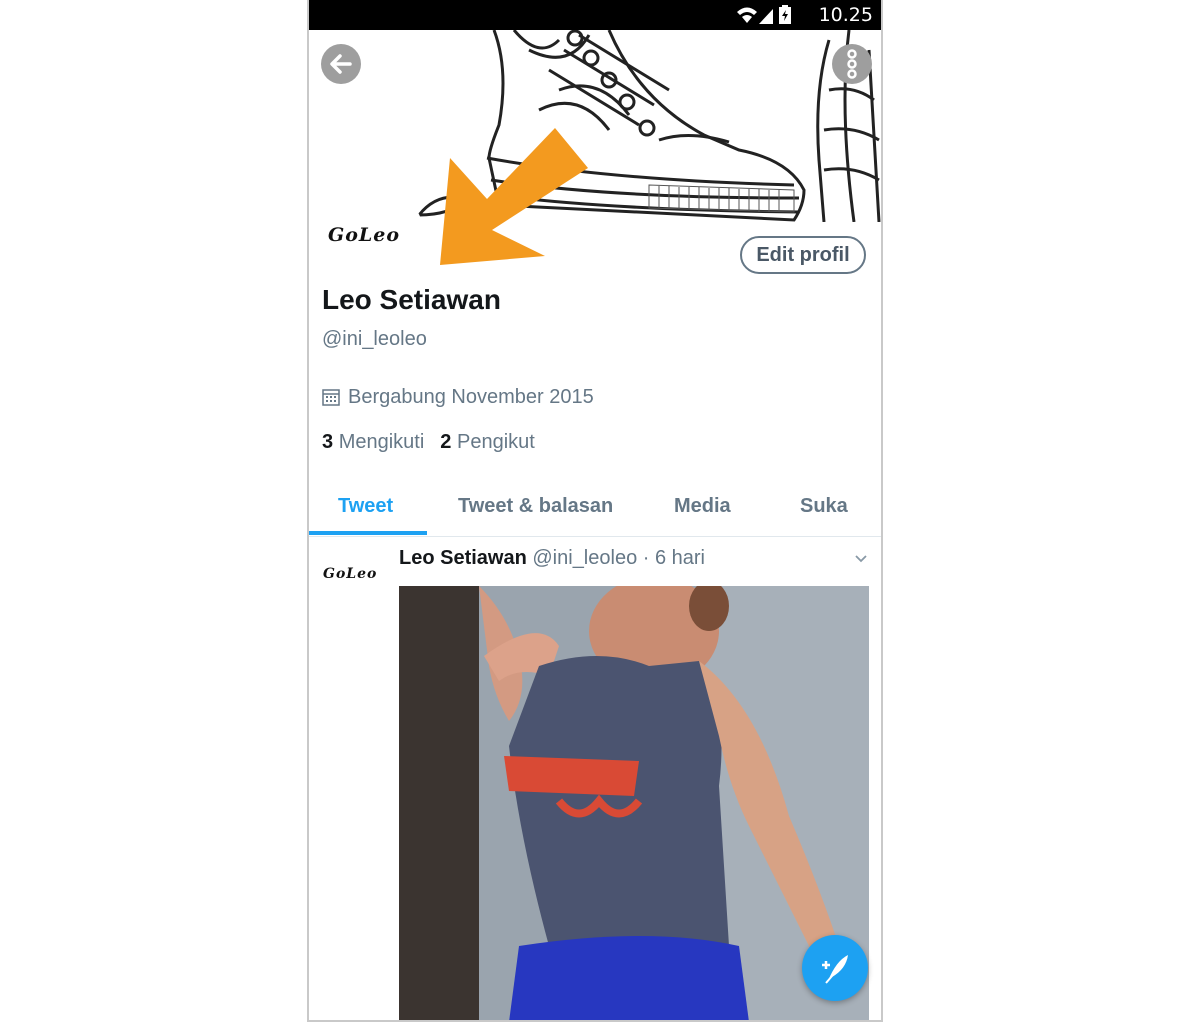 This screenshot has width=1185, height=1024. What do you see at coordinates (861, 559) in the screenshot?
I see `chevron-down-icon` at bounding box center [861, 559].